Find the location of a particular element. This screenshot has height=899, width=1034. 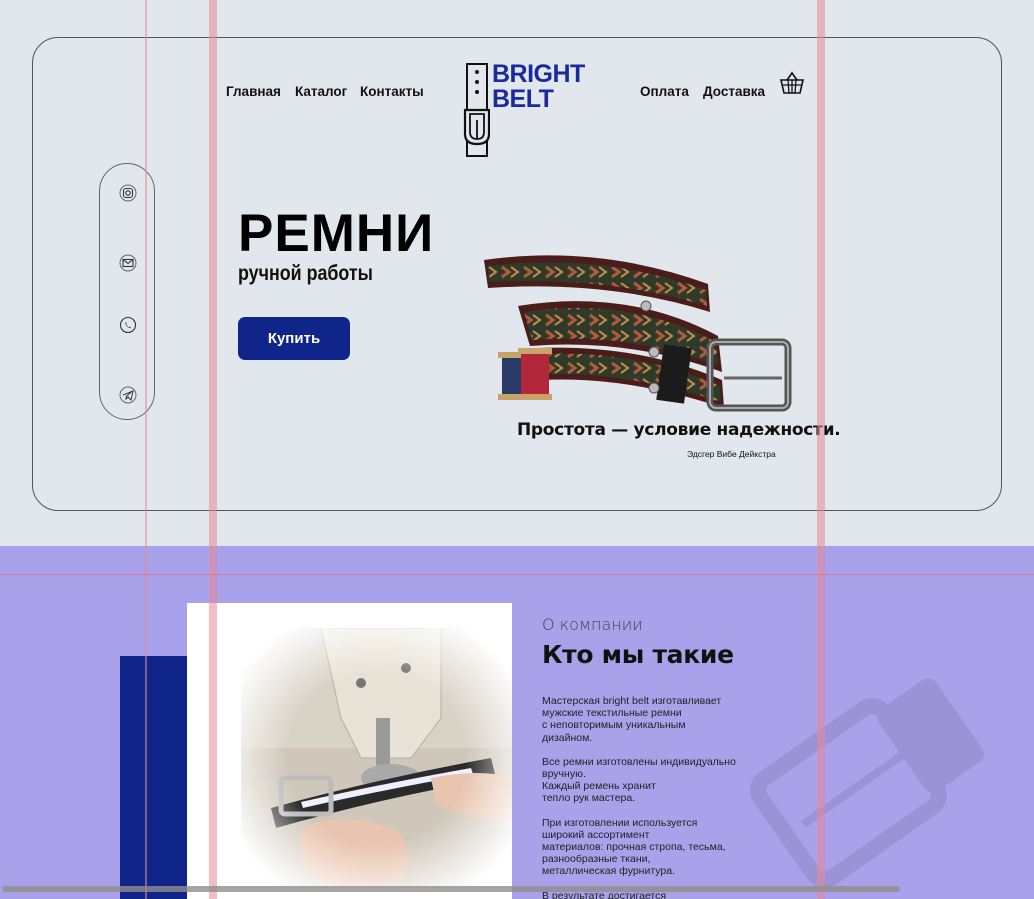

nav-delivery: Доставка is located at coordinates (734, 91).